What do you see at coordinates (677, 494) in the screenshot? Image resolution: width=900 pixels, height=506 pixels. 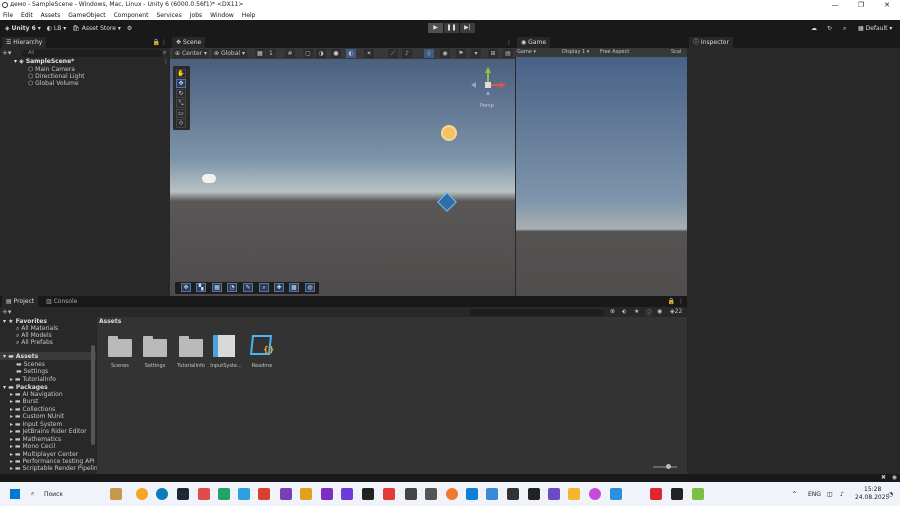 I see `unity-icon` at bounding box center [677, 494].